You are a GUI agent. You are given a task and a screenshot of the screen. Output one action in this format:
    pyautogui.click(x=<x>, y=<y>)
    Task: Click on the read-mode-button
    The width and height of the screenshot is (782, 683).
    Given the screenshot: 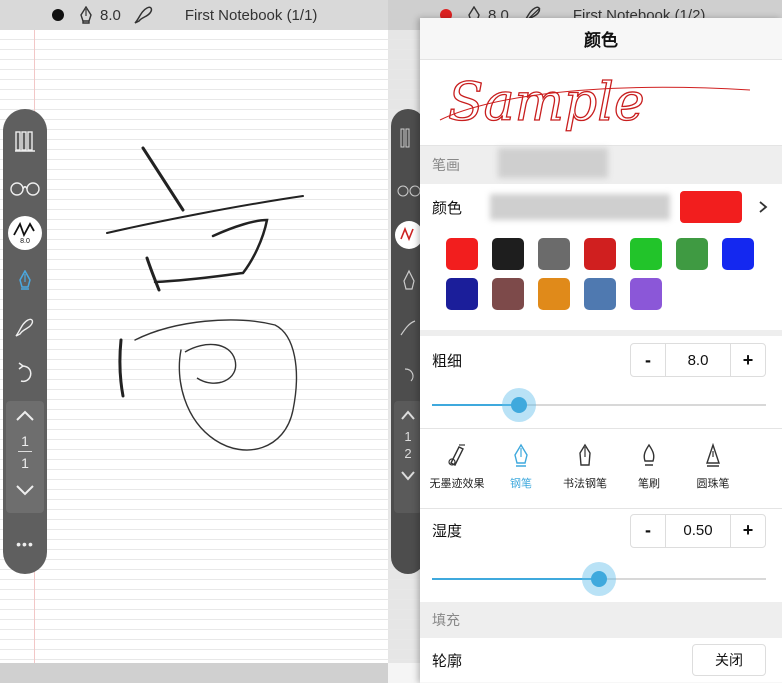 What is the action you would take?
    pyautogui.click(x=25, y=187)
    